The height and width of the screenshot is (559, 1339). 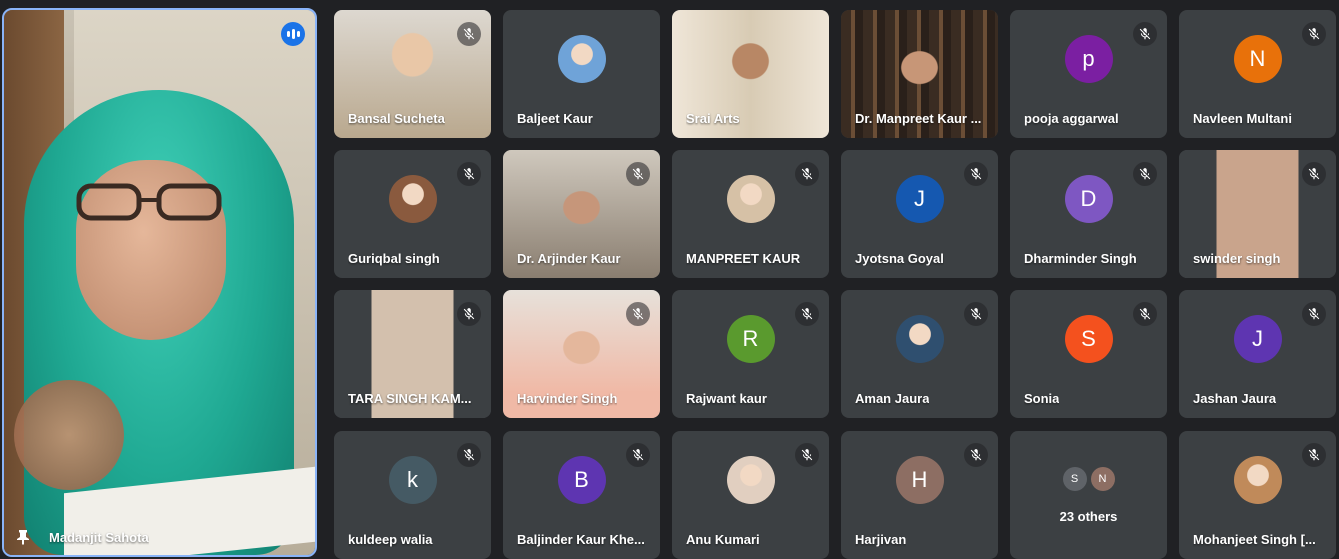 I want to click on participant-tile: Guriqbal singh, so click(x=412, y=214).